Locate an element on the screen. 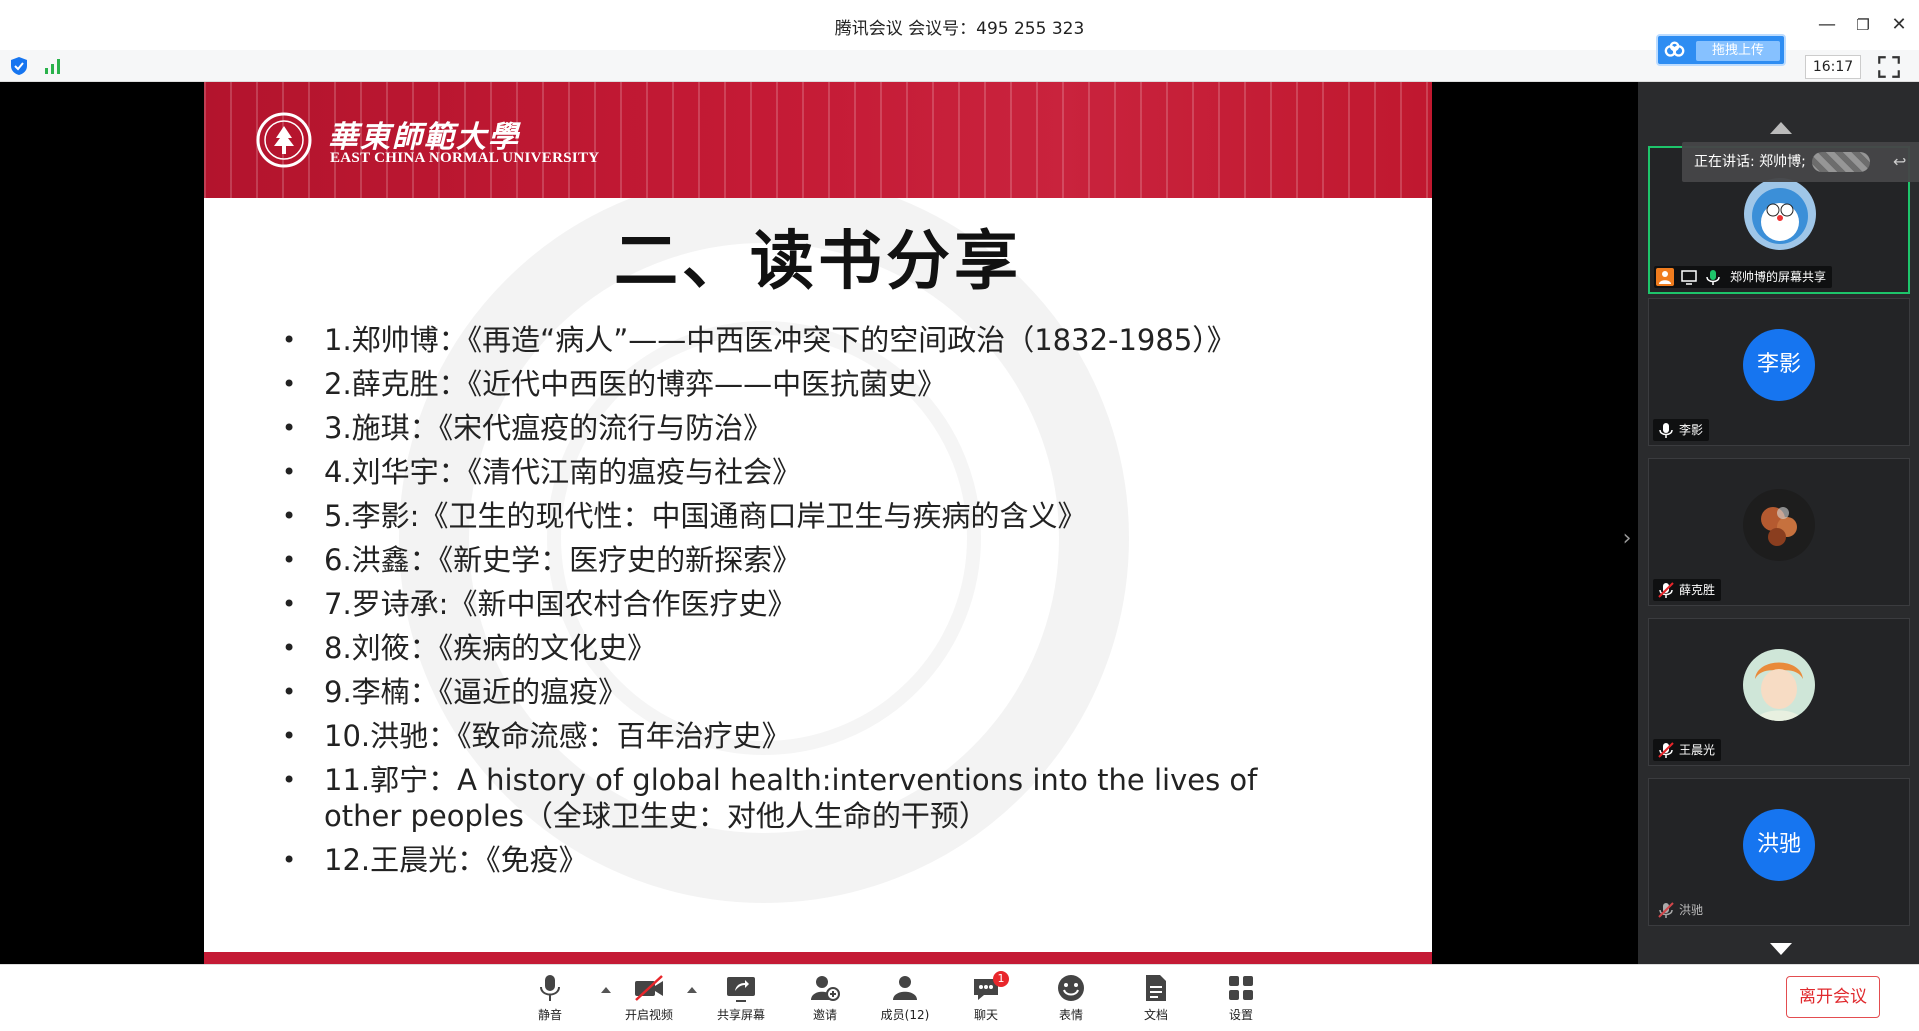 The width and height of the screenshot is (1919, 1031). participant-tile: 李影 李影 is located at coordinates (1779, 372).